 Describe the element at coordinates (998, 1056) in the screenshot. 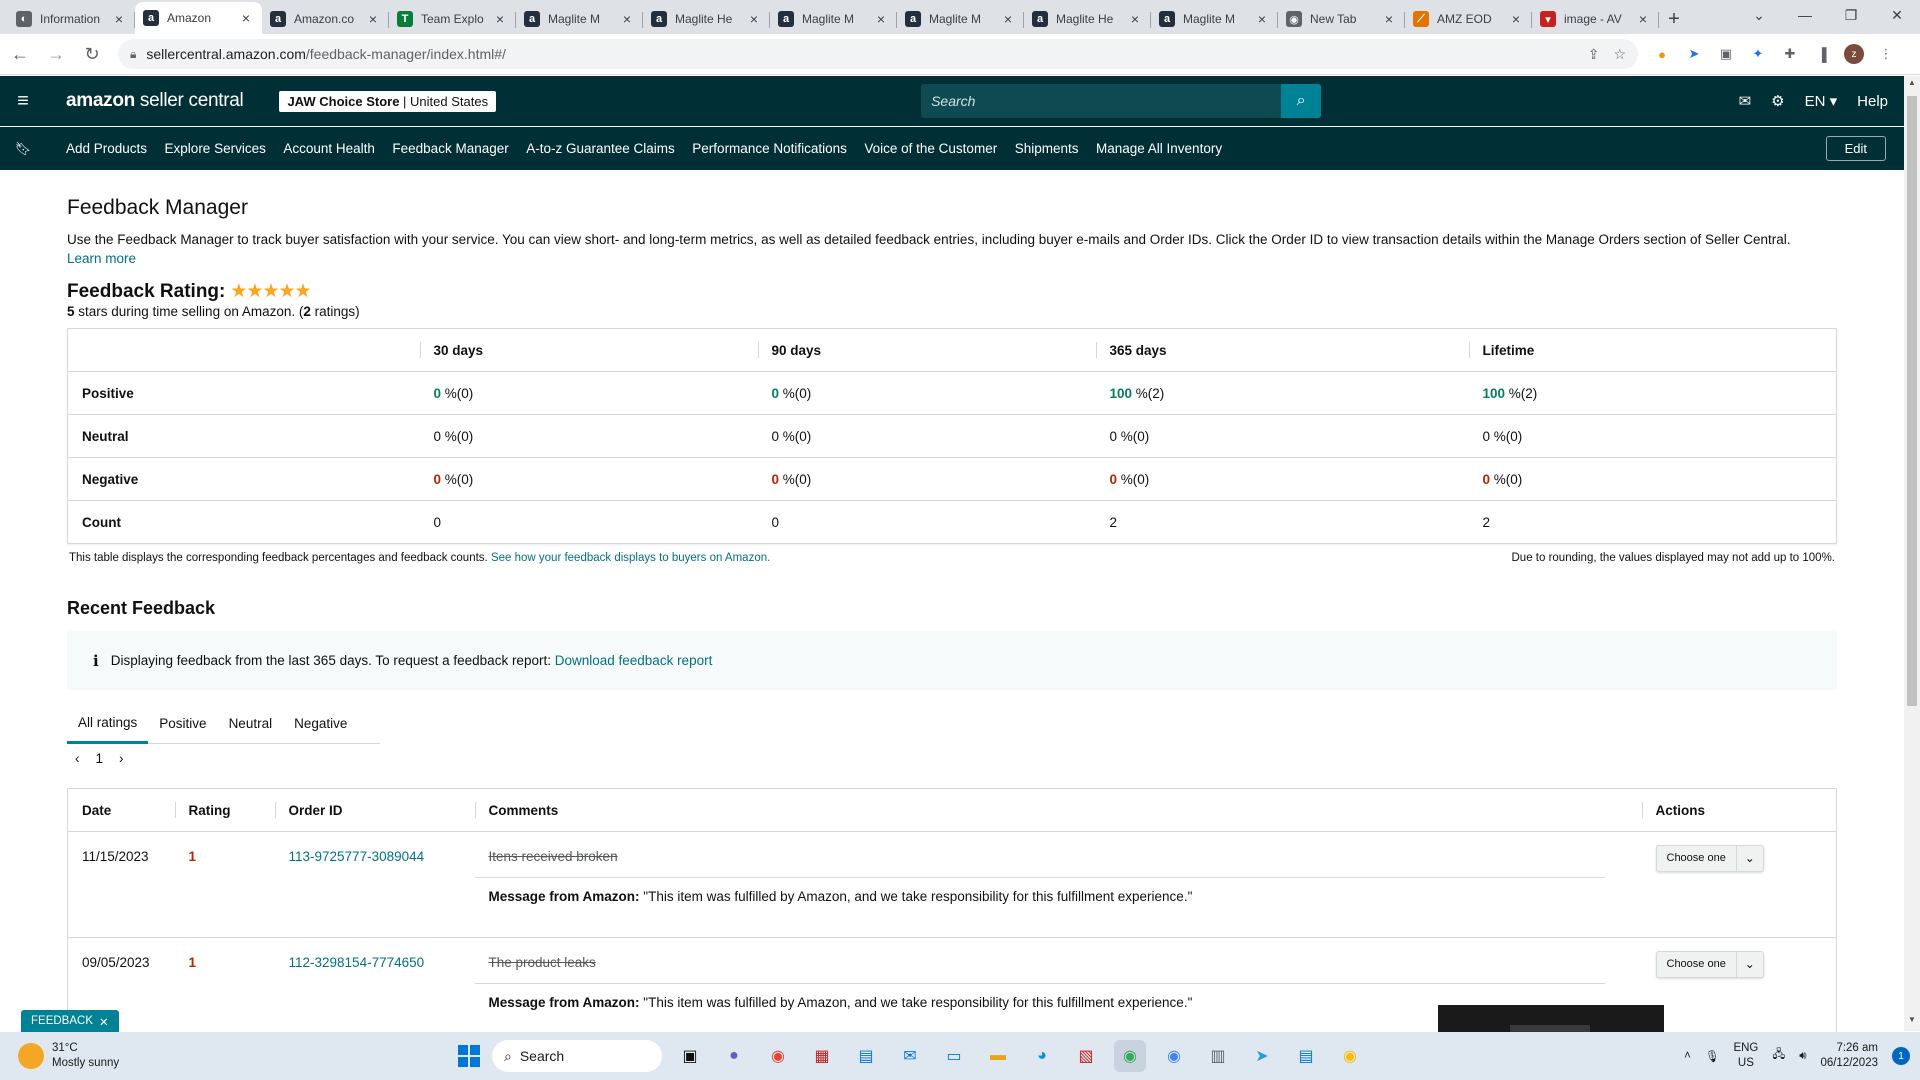

I see `file-explorer-icon: ▬` at that location.